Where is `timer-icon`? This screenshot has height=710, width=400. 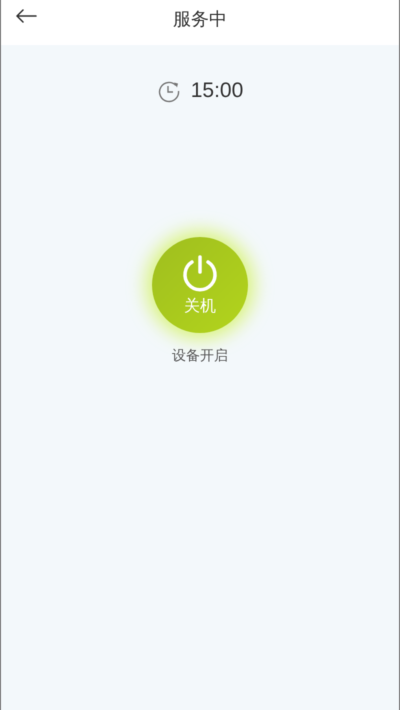 timer-icon is located at coordinates (168, 91).